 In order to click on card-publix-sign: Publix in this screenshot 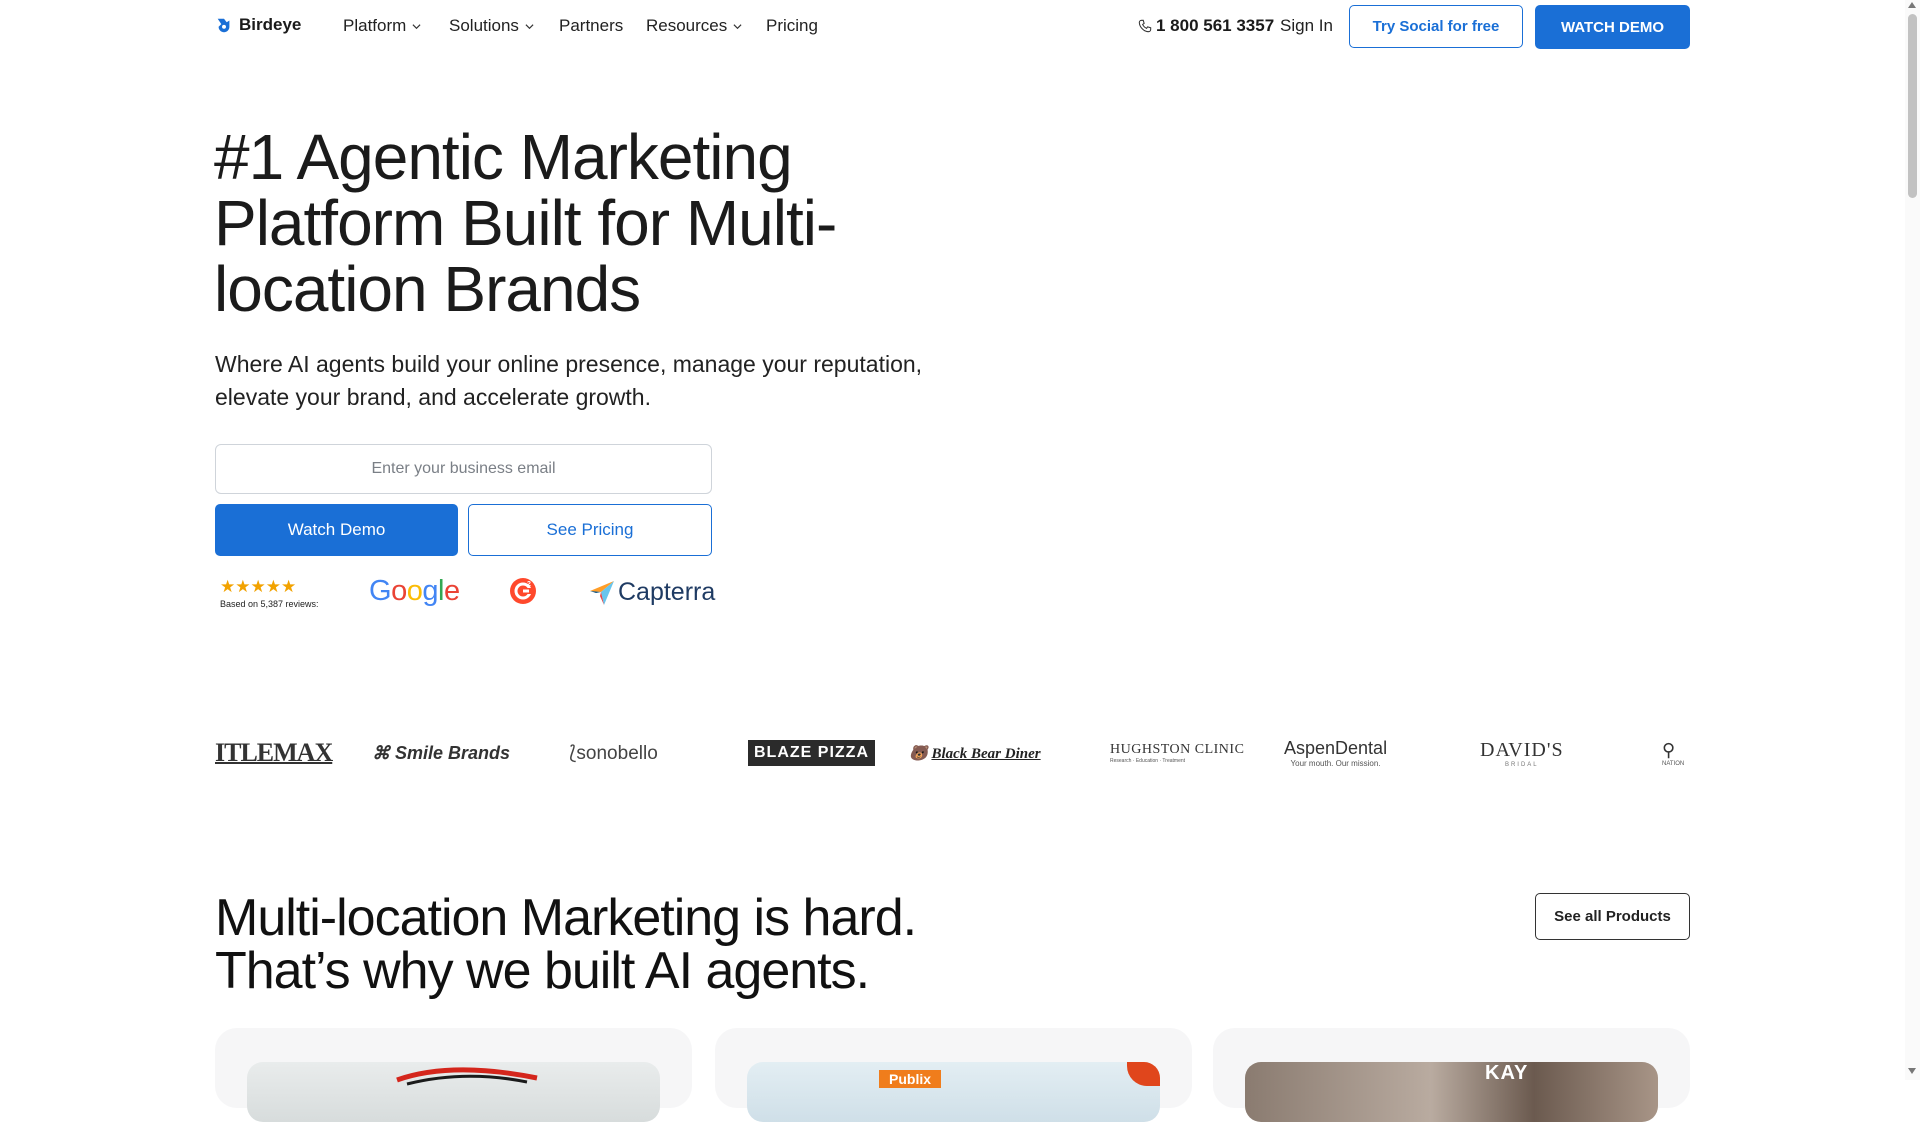, I will do `click(910, 1079)`.